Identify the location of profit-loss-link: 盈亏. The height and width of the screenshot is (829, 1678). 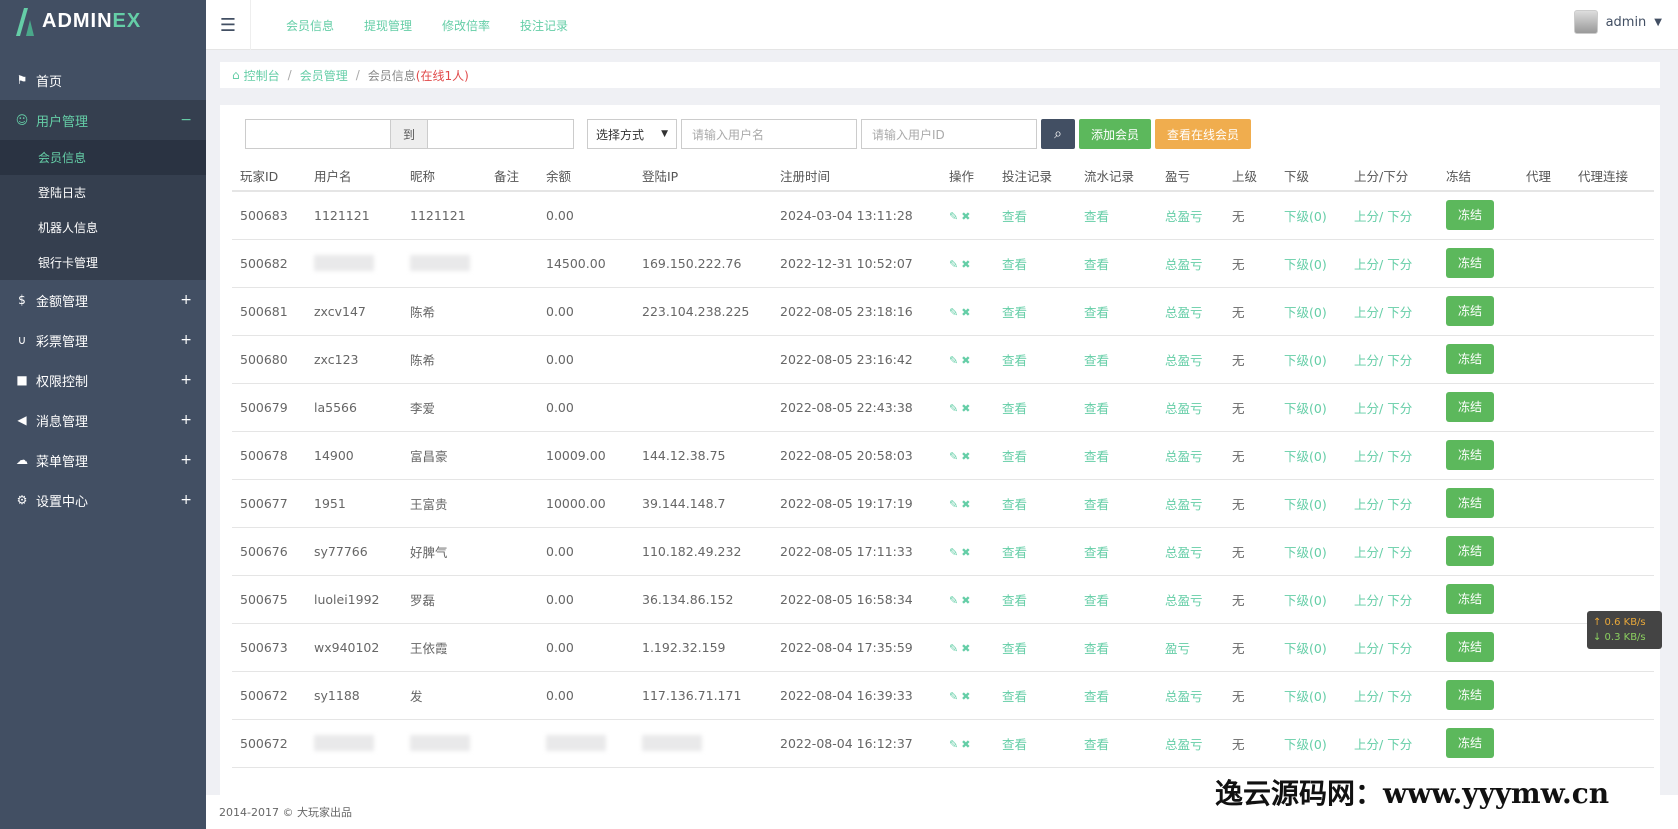
(1177, 648).